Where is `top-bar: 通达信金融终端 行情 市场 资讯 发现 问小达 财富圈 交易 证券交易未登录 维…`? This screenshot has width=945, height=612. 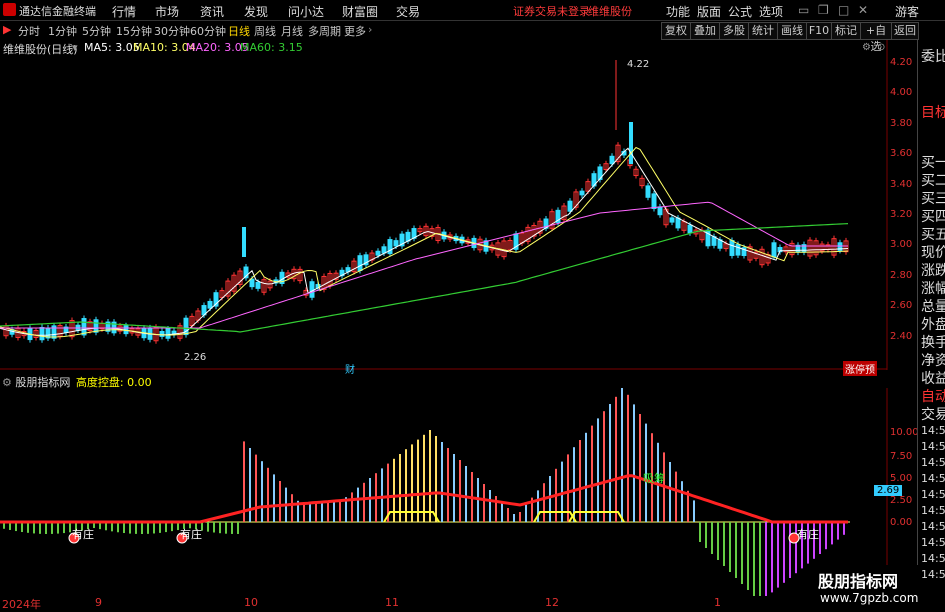 top-bar: 通达信金融终端 行情 市场 资讯 发现 问小达 财富圈 交易 证券交易未登录 维… is located at coordinates (472, 10).